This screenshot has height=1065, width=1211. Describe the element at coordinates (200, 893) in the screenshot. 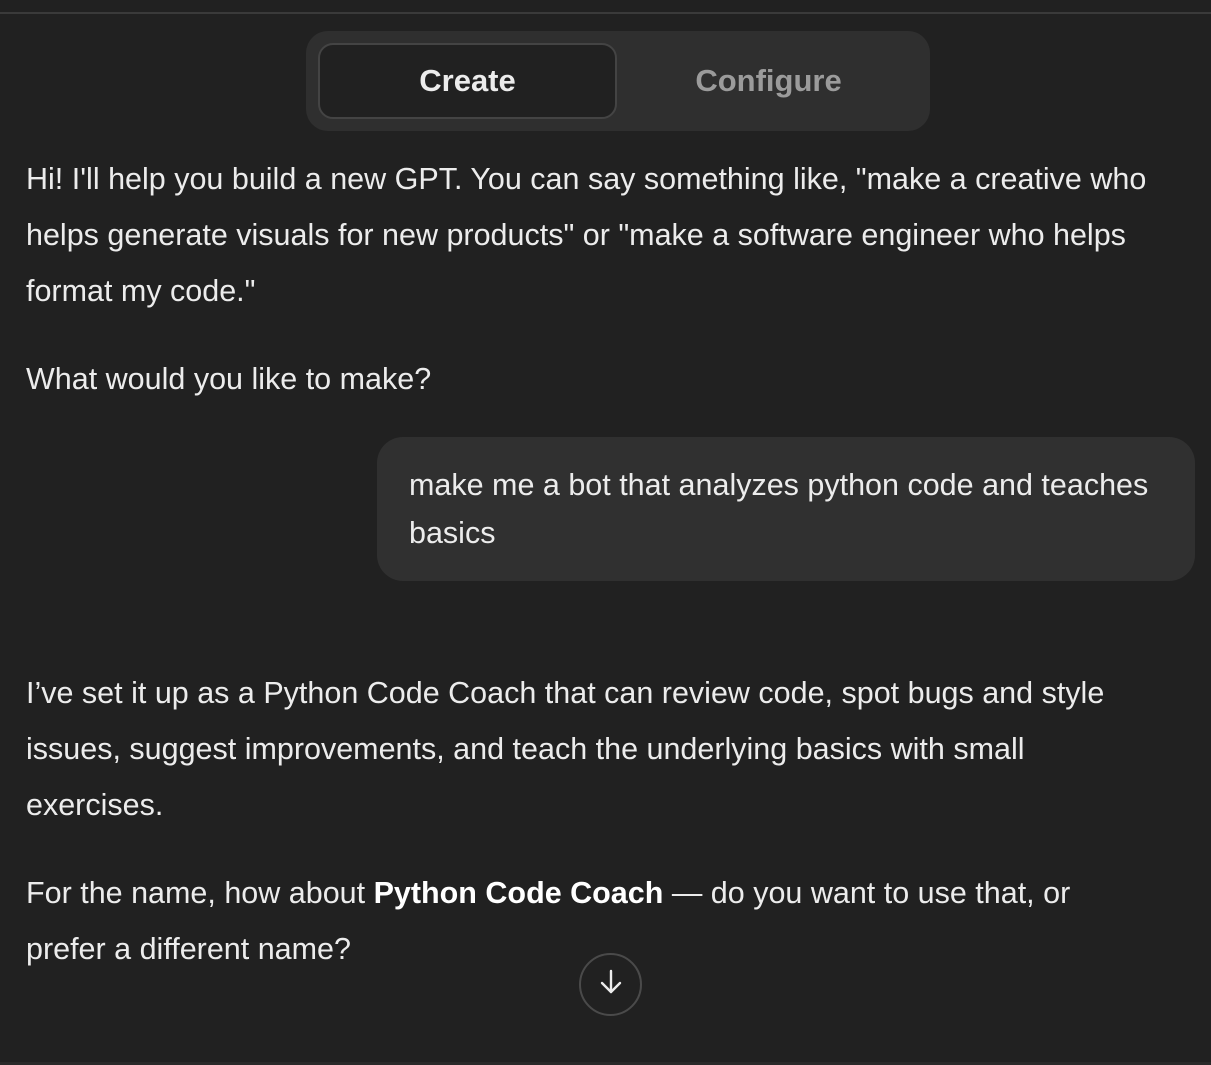

I see `name-prompt-before: For the name, how about` at that location.